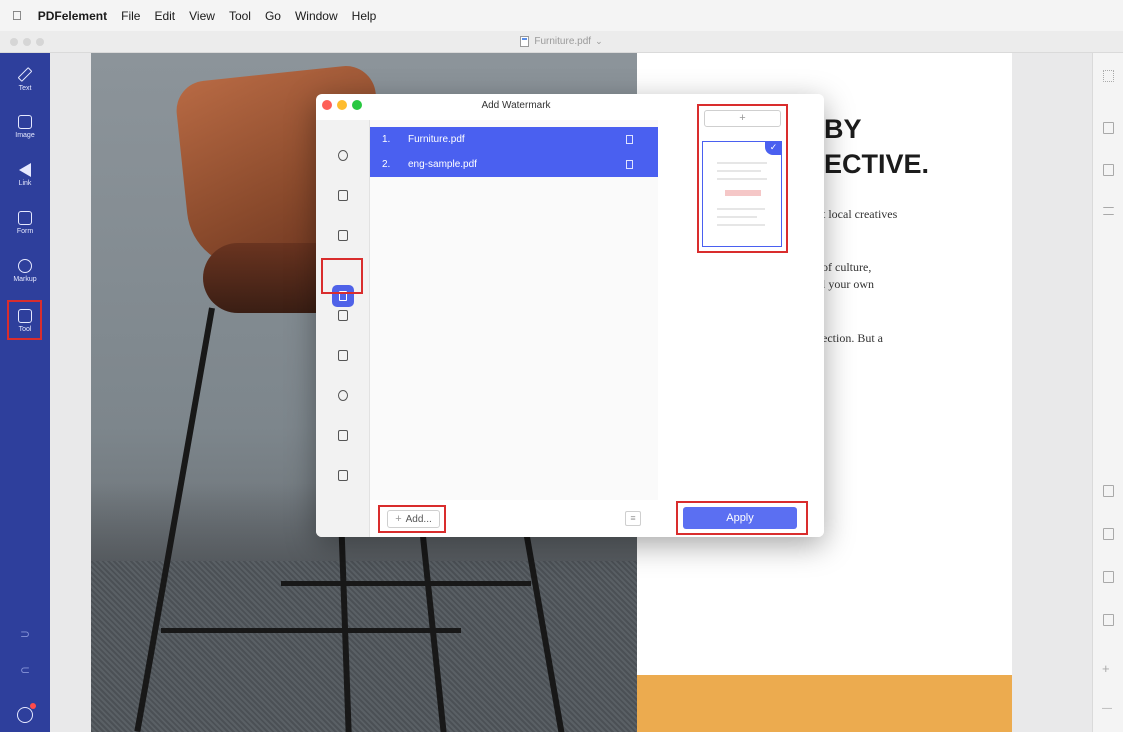  Describe the element at coordinates (25, 227) in the screenshot. I see `sidebar-item-form: Form` at that location.